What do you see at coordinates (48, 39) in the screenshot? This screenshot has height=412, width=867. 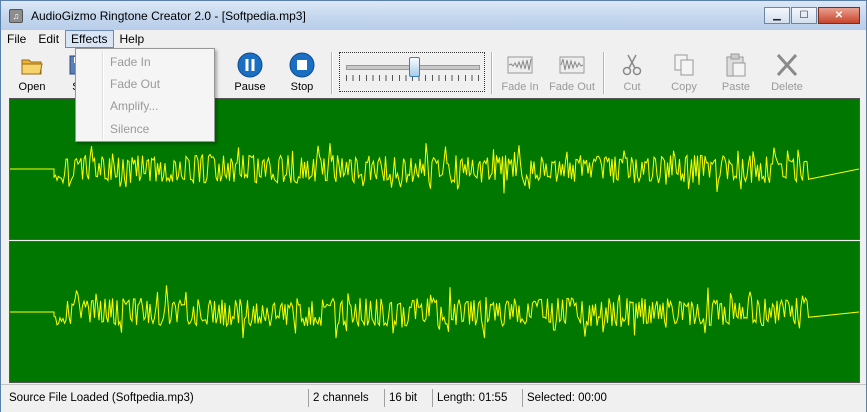 I see `menu-edit: Edit` at bounding box center [48, 39].